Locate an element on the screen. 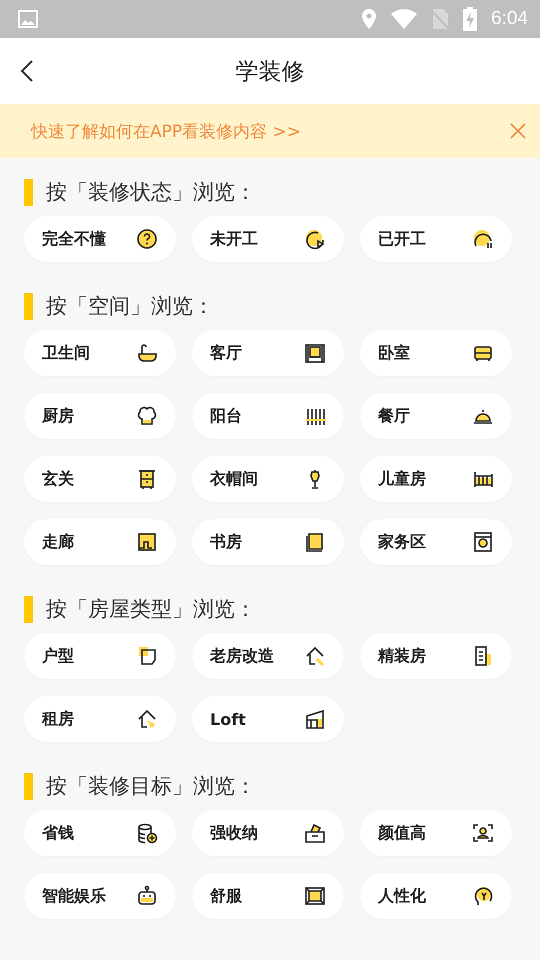 The image size is (540, 960). category-button: 舒服 is located at coordinates (268, 896).